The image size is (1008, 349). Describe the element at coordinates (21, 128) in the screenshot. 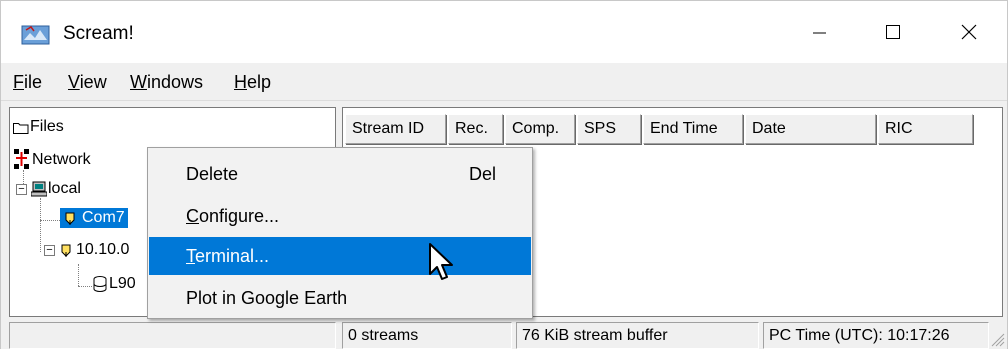

I see `folder-icon` at that location.